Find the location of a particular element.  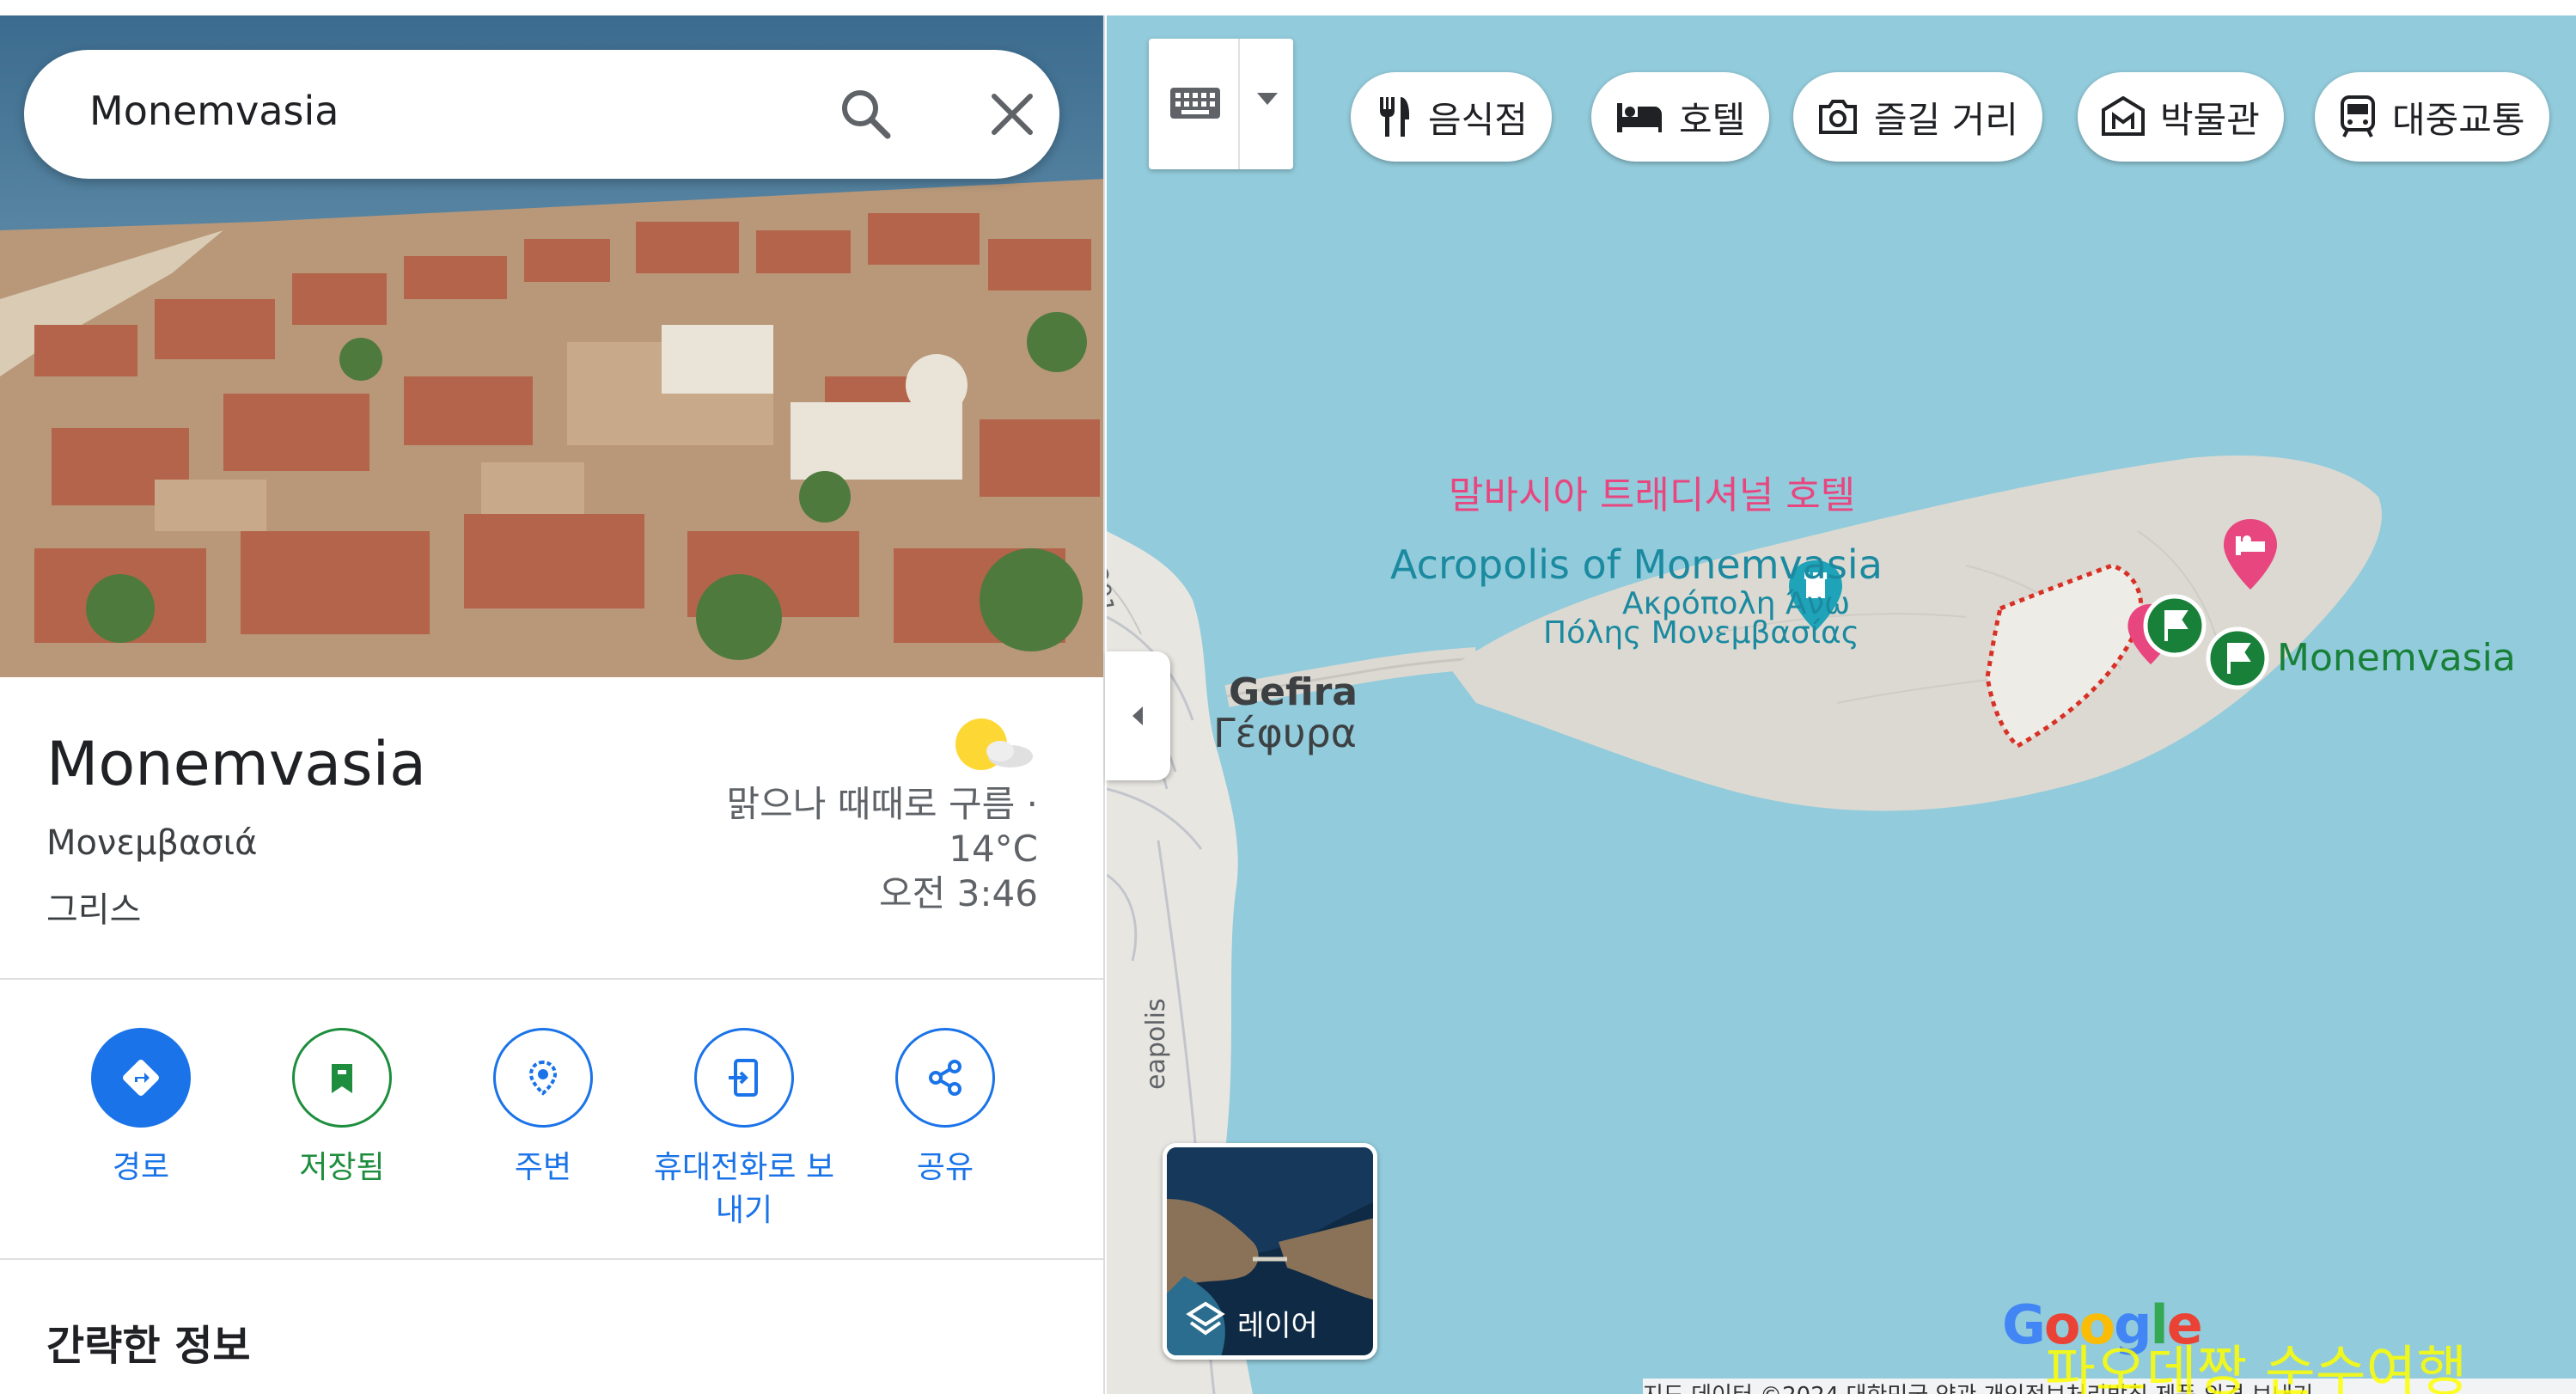

keyboard-icon is located at coordinates (1195, 103).